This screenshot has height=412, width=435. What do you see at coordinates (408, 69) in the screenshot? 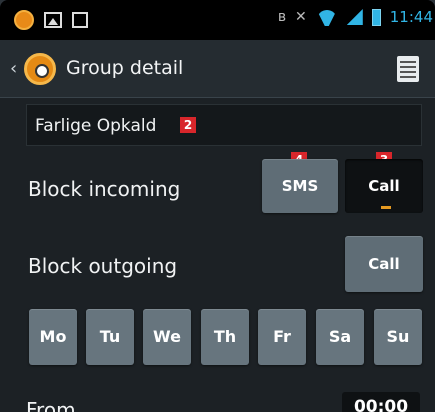
I see `menu-icon` at bounding box center [408, 69].